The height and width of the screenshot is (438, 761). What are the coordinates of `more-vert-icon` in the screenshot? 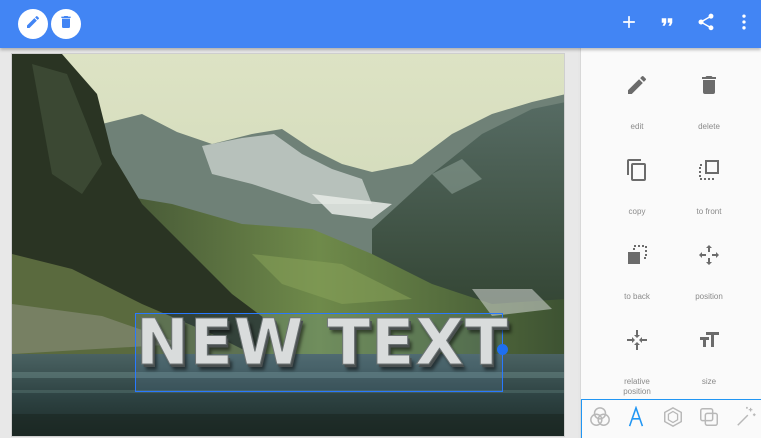 It's located at (744, 24).